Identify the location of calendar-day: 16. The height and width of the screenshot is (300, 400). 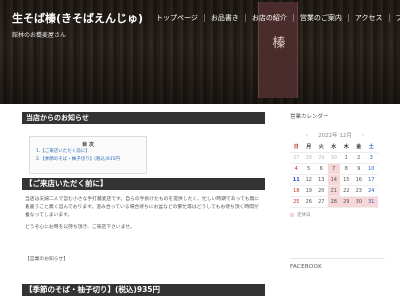
(358, 180).